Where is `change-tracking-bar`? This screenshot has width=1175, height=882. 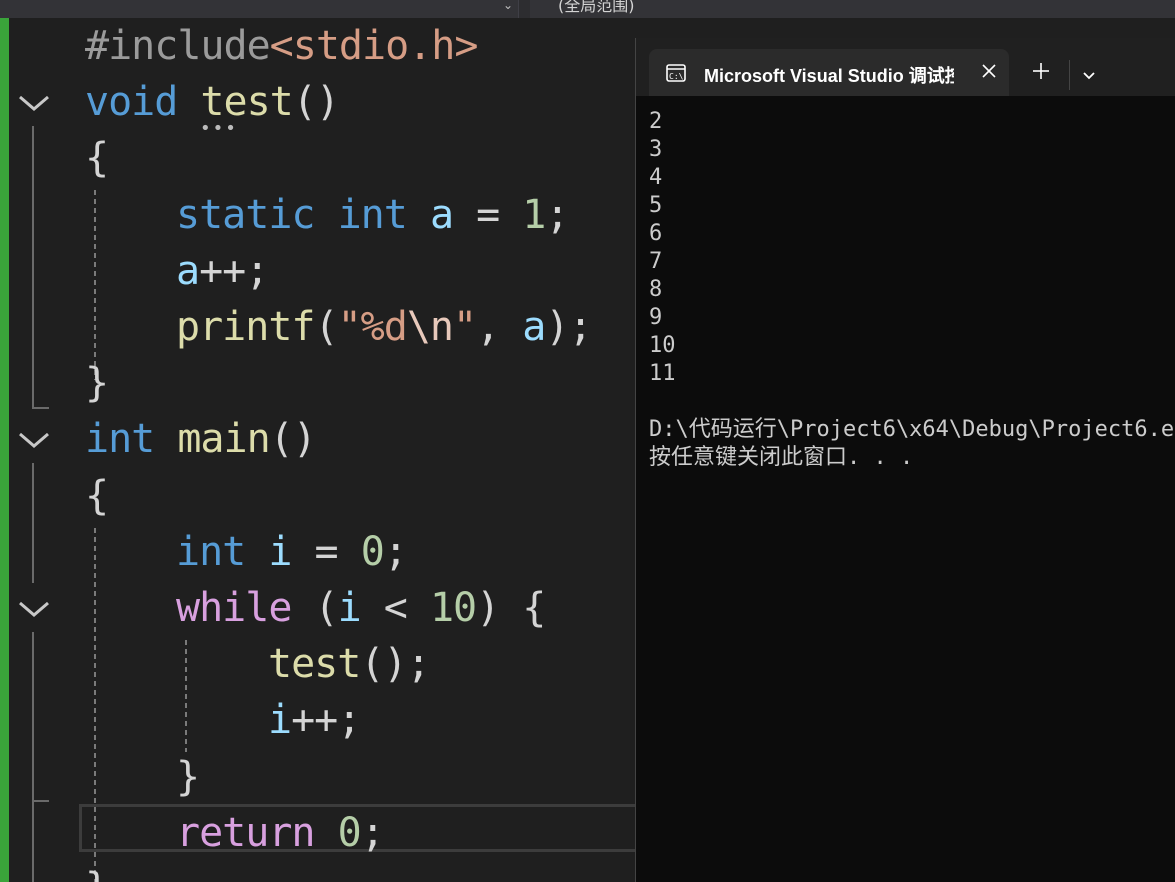 change-tracking-bar is located at coordinates (4, 450).